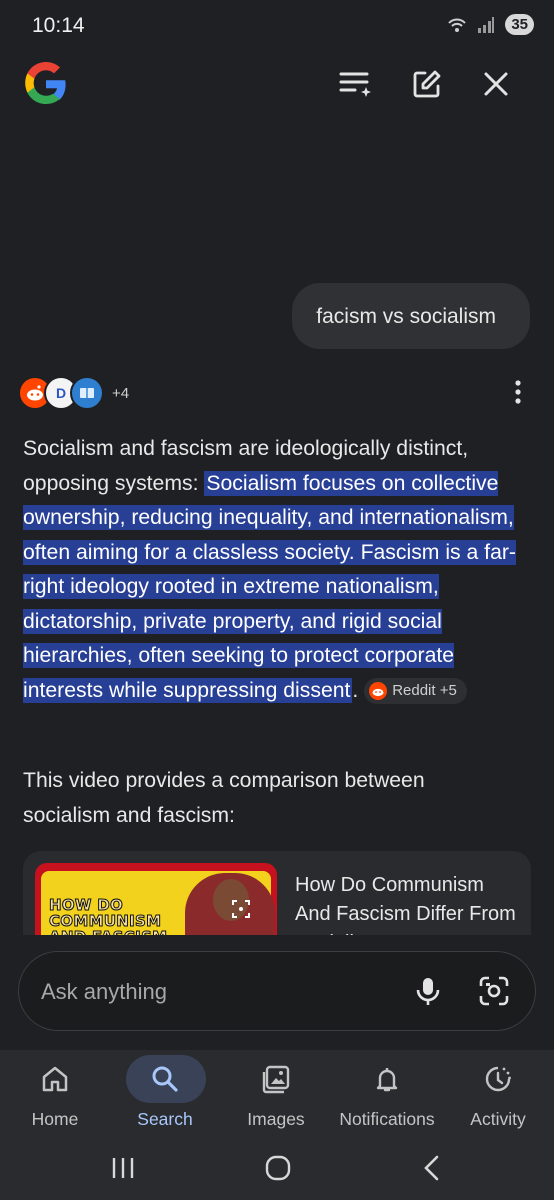 Image resolution: width=554 pixels, height=1200 pixels. What do you see at coordinates (494, 991) in the screenshot?
I see `google-lens-icon` at bounding box center [494, 991].